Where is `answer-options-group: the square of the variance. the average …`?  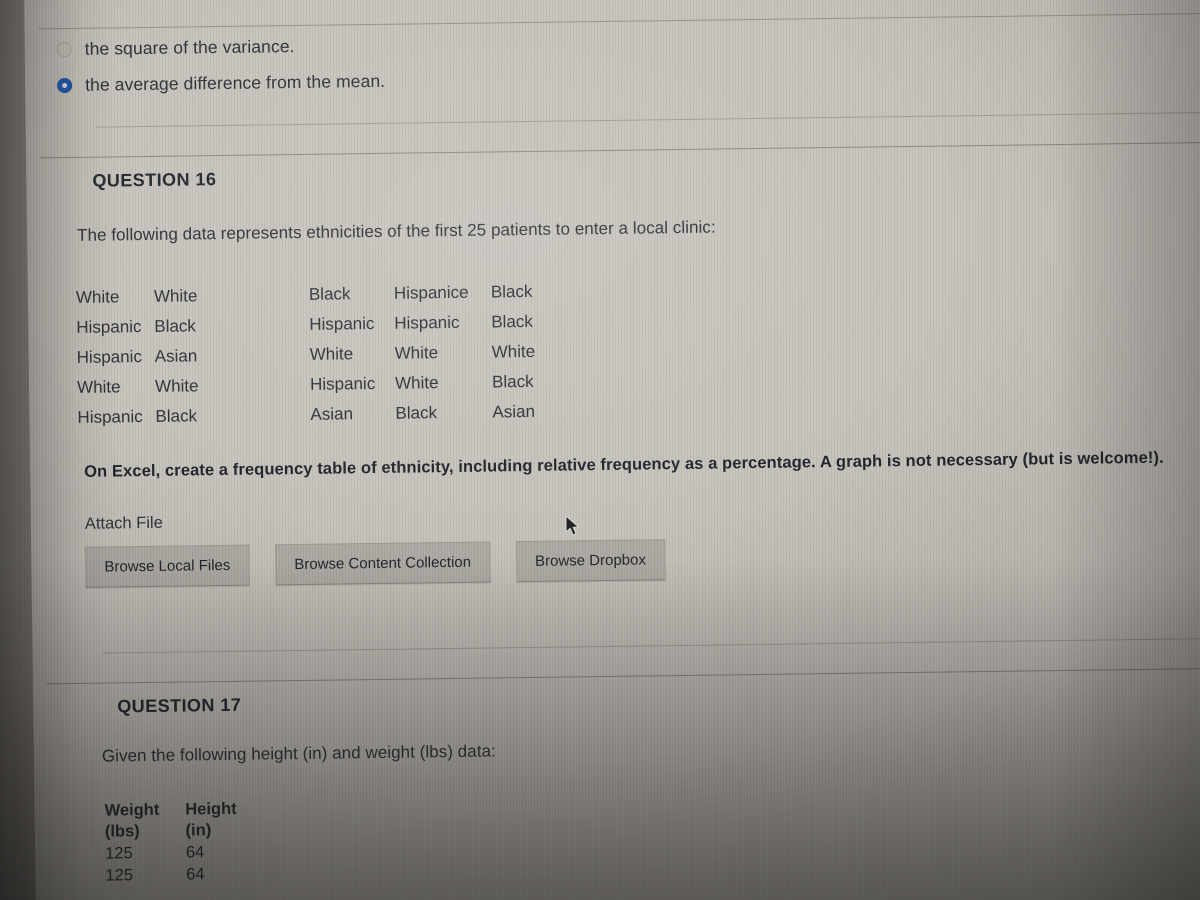
answer-options-group: the square of the variance. the average … is located at coordinates (506, 61).